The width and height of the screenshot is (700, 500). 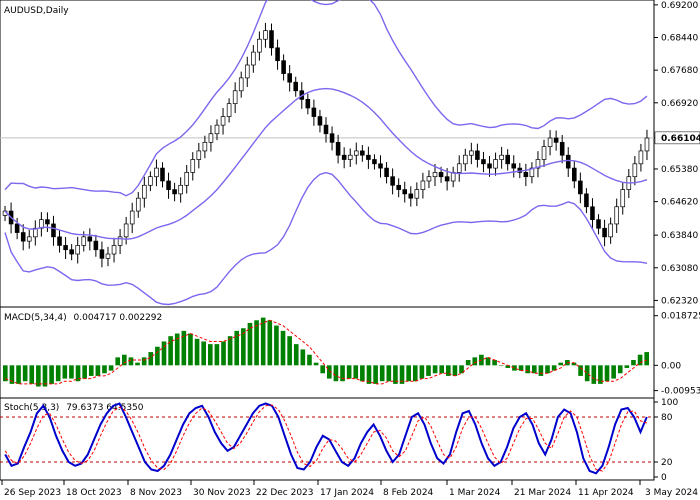 I want to click on price-tick-label: 0.63840, so click(x=679, y=236).